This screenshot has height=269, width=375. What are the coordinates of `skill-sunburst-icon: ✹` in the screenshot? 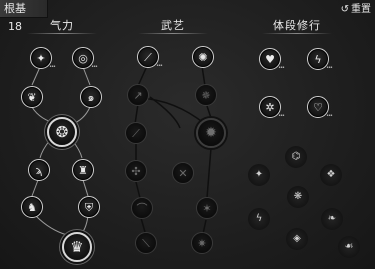 It's located at (211, 133).